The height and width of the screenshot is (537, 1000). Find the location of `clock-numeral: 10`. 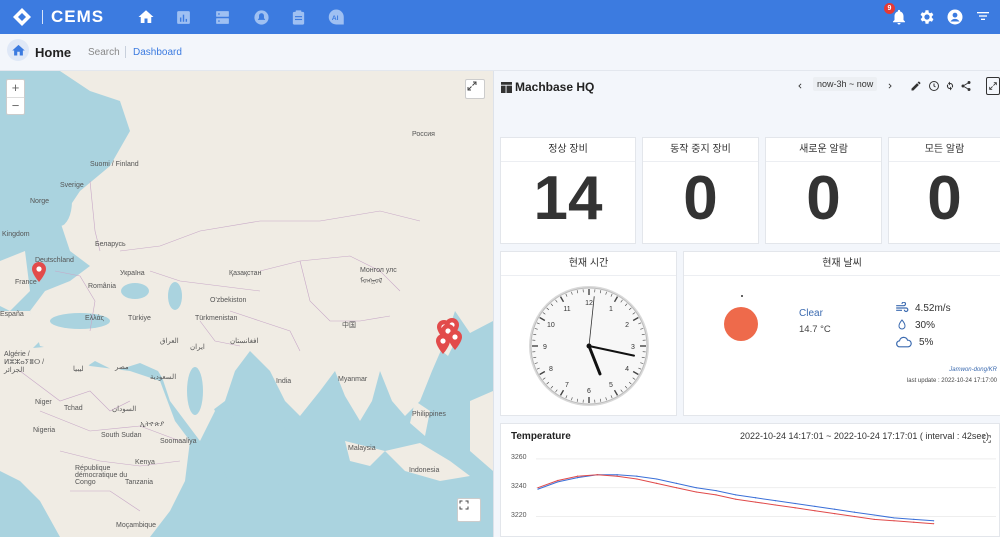

clock-numeral: 10 is located at coordinates (551, 325).